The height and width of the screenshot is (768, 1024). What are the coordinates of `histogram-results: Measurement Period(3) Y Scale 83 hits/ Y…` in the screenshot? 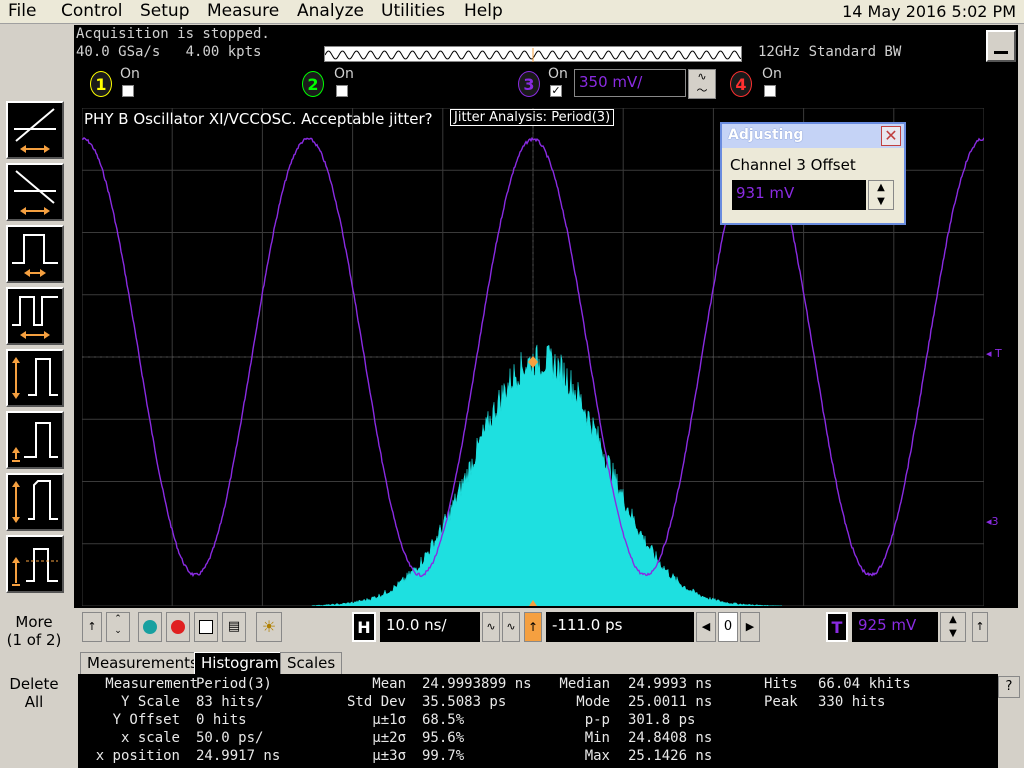 It's located at (538, 721).